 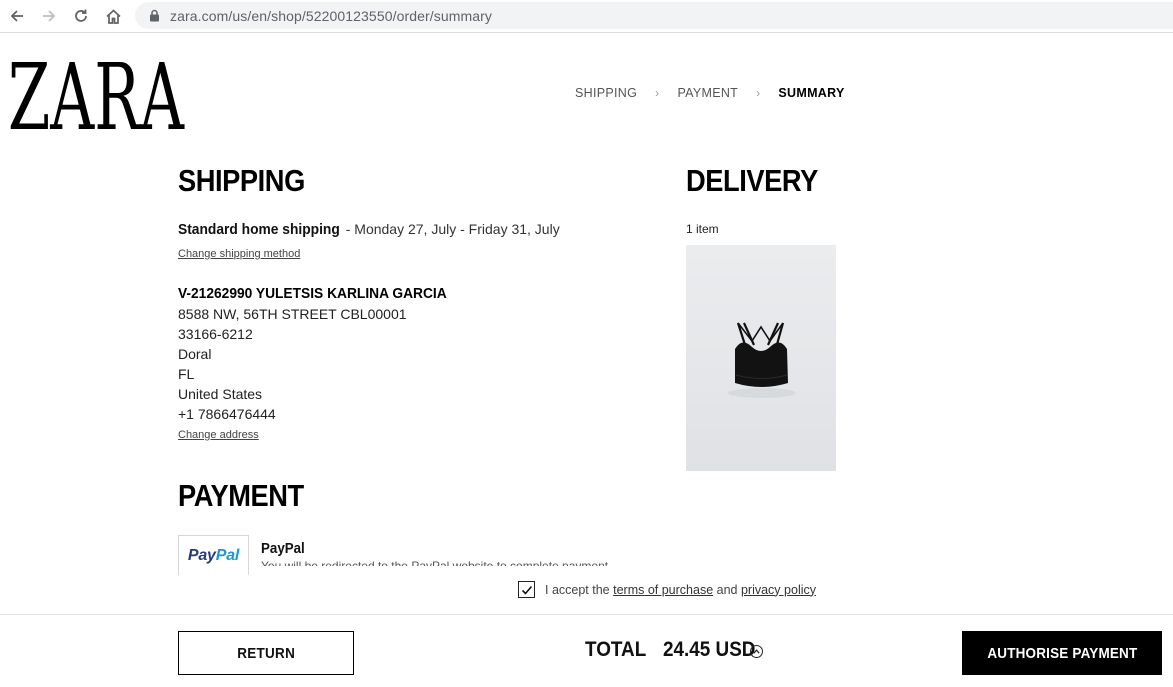 I want to click on address-country: United States, so click(x=220, y=394).